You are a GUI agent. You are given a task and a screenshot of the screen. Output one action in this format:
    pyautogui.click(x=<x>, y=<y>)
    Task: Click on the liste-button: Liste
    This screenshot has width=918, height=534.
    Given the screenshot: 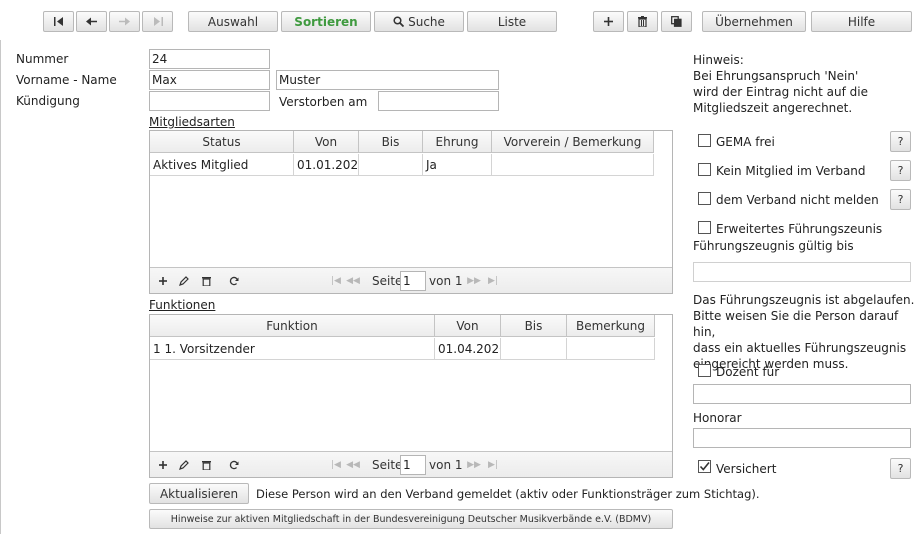 What is the action you would take?
    pyautogui.click(x=512, y=21)
    